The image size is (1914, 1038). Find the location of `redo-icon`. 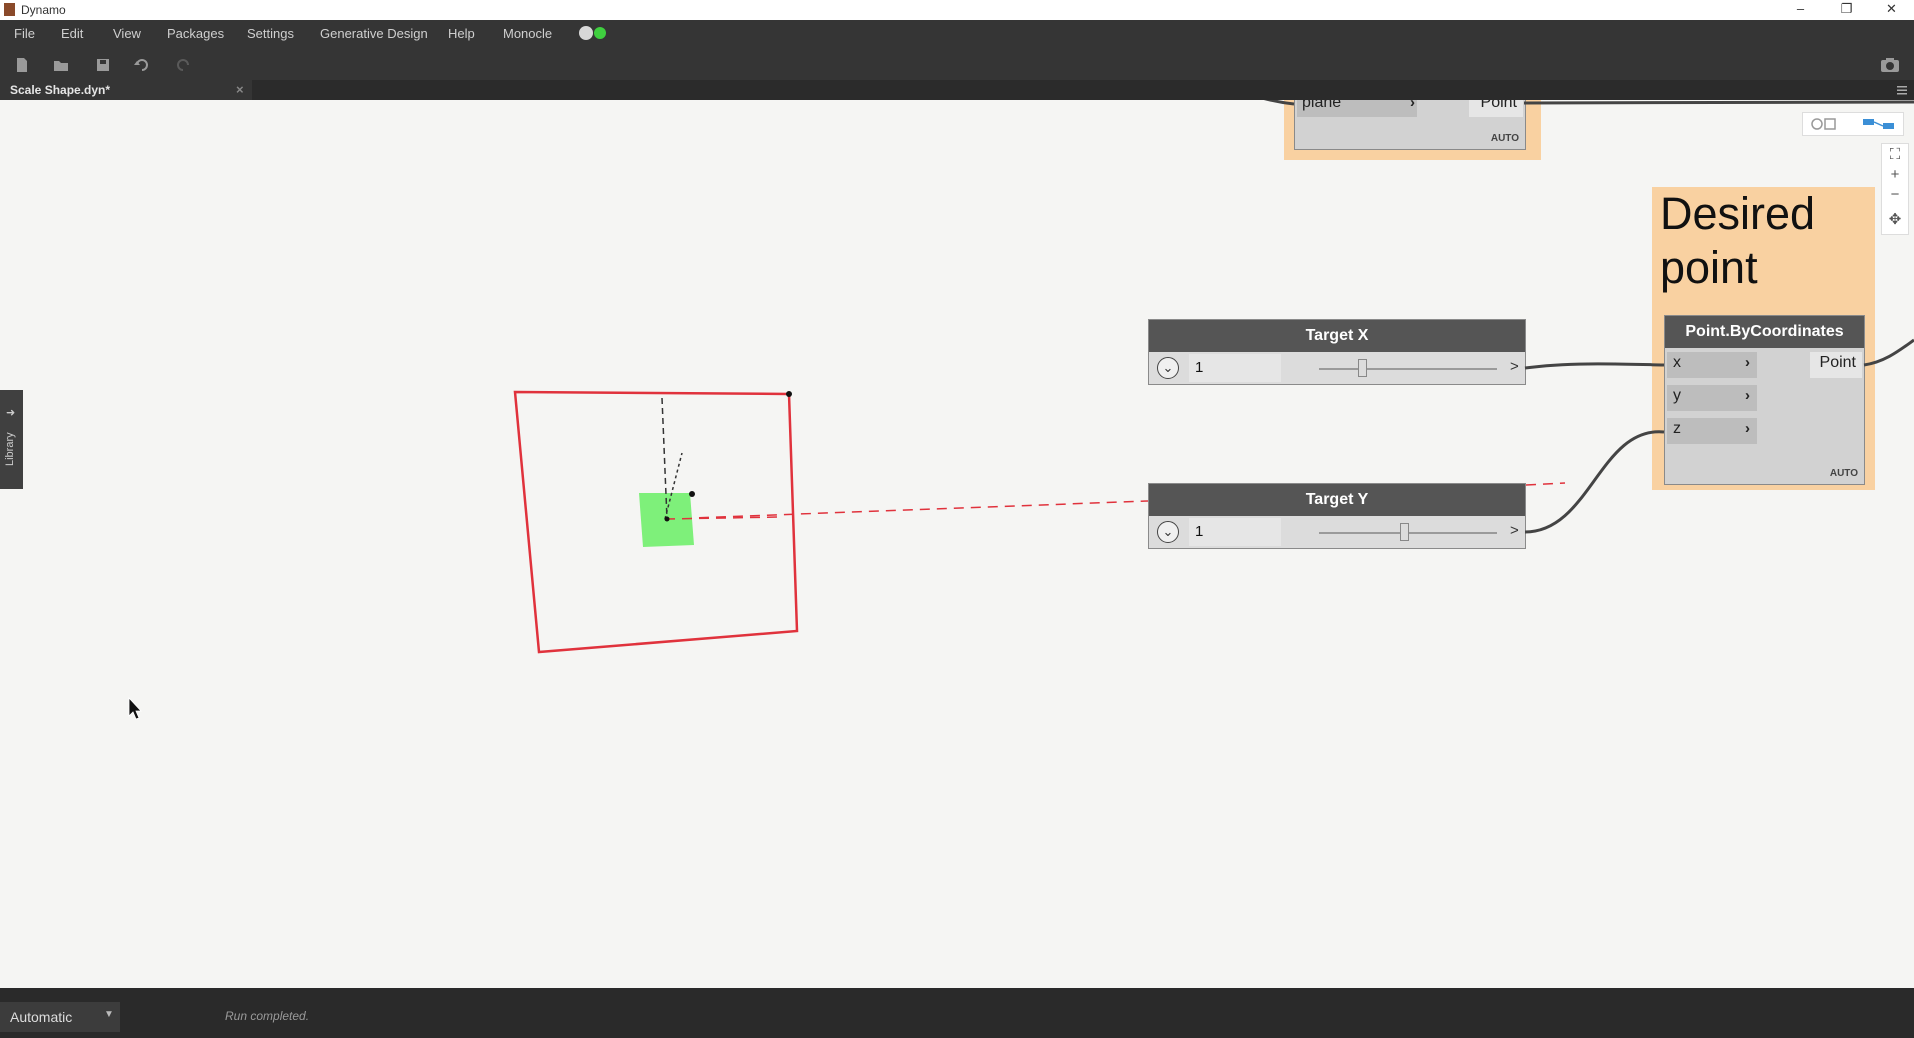

redo-icon is located at coordinates (183, 65).